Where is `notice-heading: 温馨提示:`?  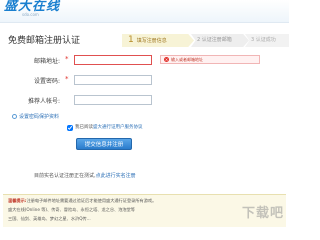 notice-heading: 温馨提示: is located at coordinates (17, 200).